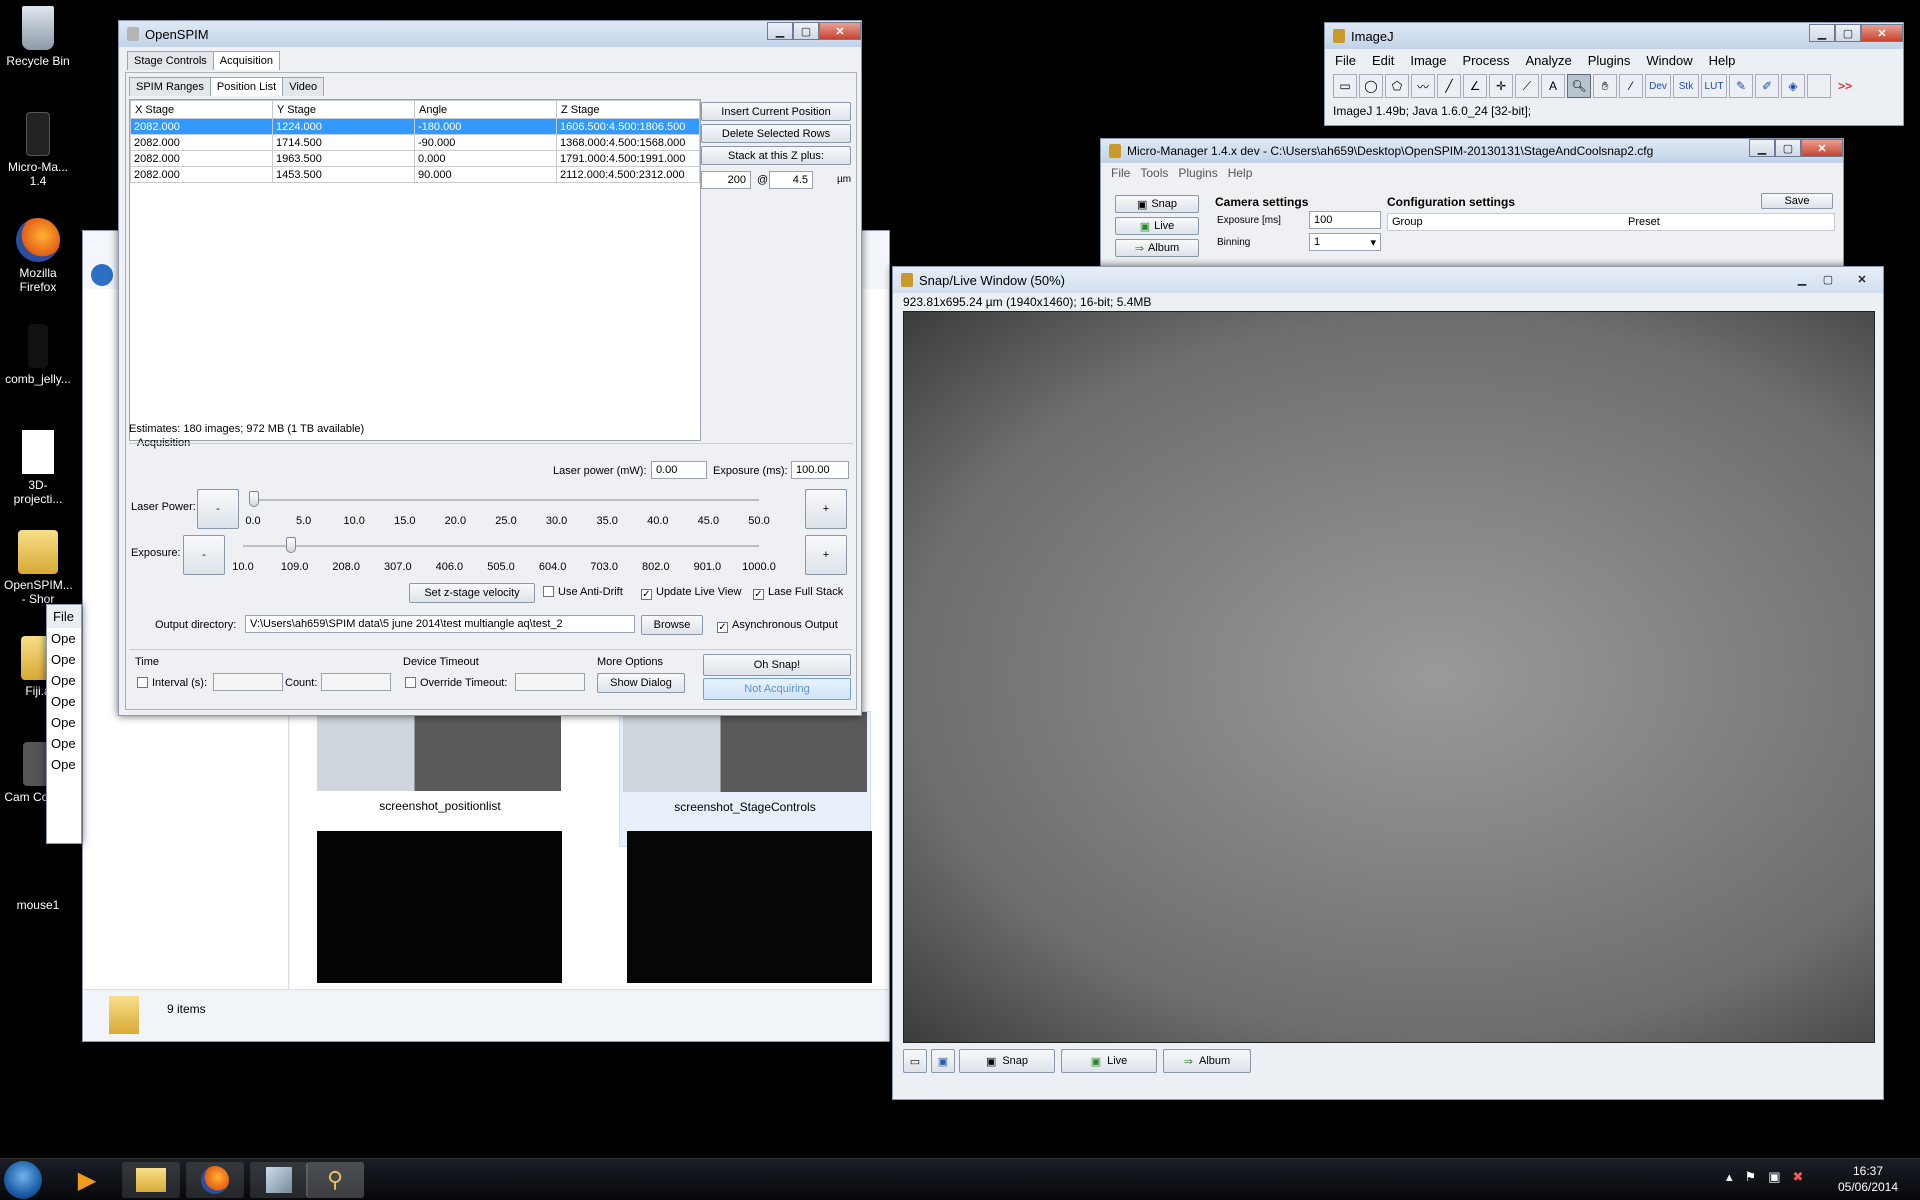 This screenshot has height=1200, width=1920. I want to click on taskbar-java-app, so click(279, 1180).